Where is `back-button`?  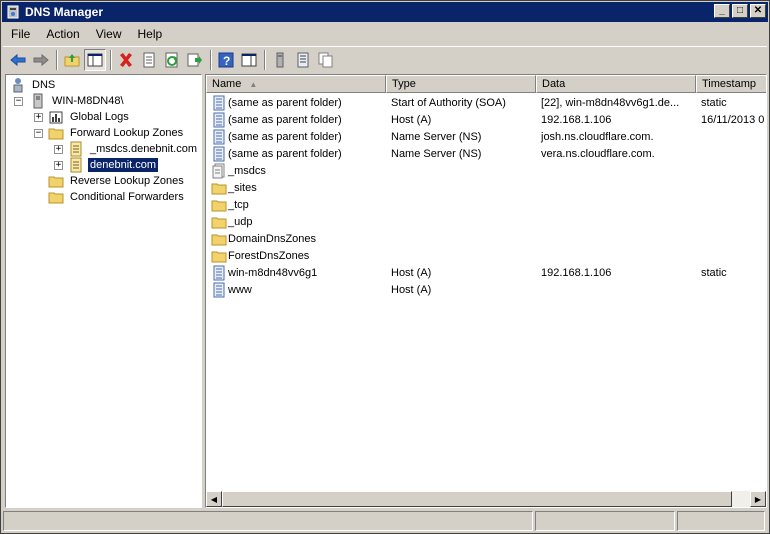 back-button is located at coordinates (18, 60).